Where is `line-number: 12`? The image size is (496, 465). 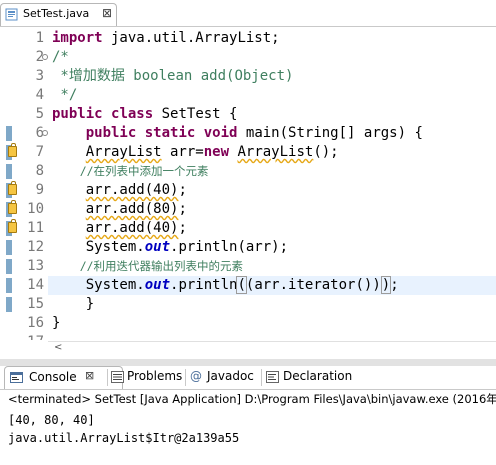
line-number: 12 is located at coordinates (35, 247).